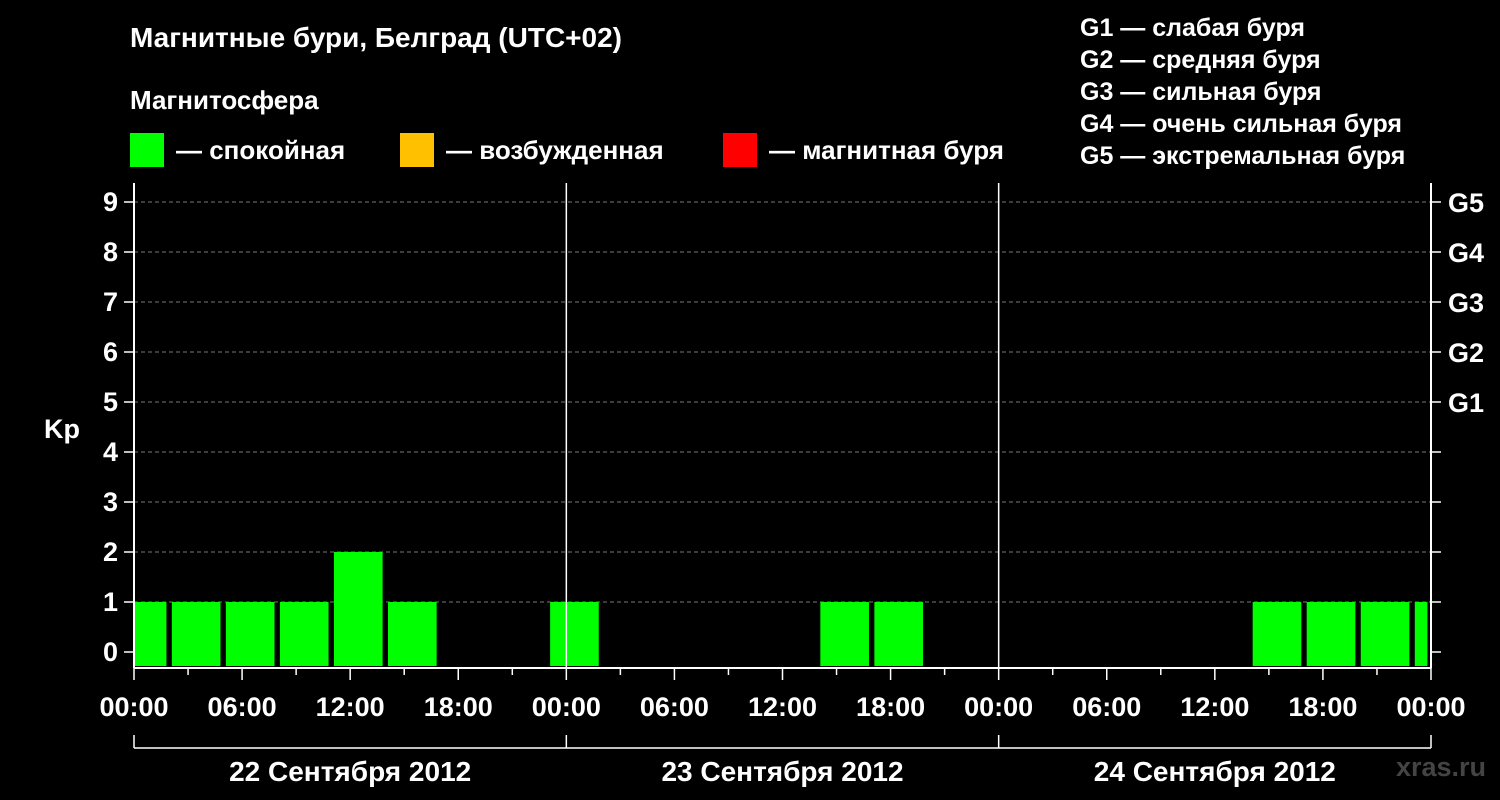 The image size is (1500, 800). What do you see at coordinates (110, 302) in the screenshot?
I see `y-tick-label: 7` at bounding box center [110, 302].